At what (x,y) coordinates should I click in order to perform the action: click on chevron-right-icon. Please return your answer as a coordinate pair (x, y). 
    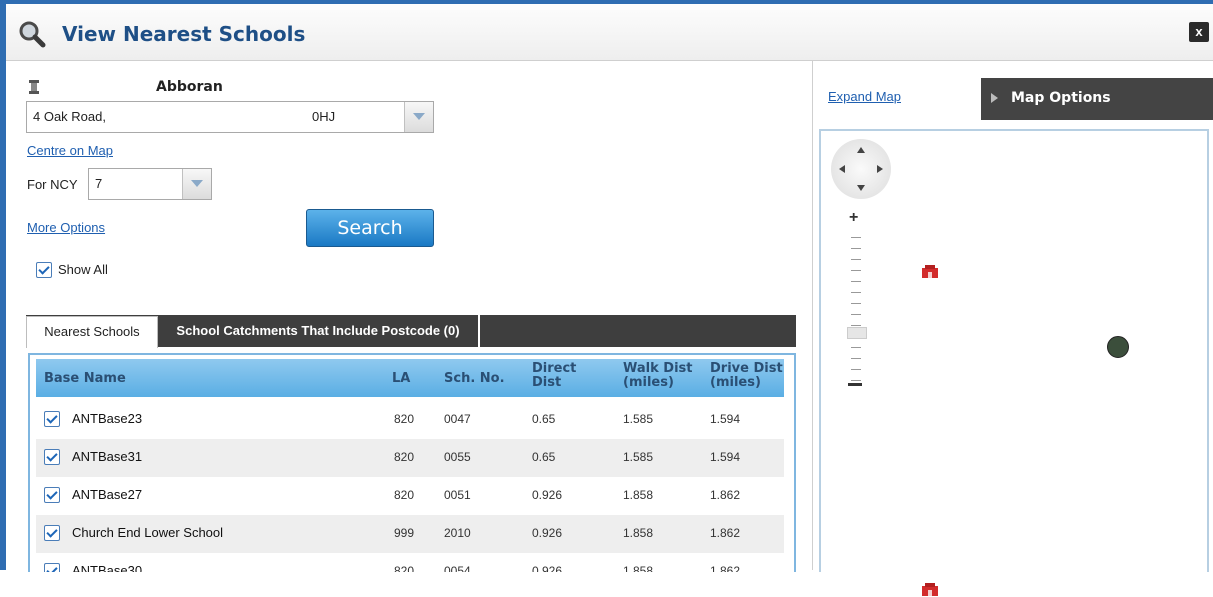
    Looking at the image, I should click on (994, 98).